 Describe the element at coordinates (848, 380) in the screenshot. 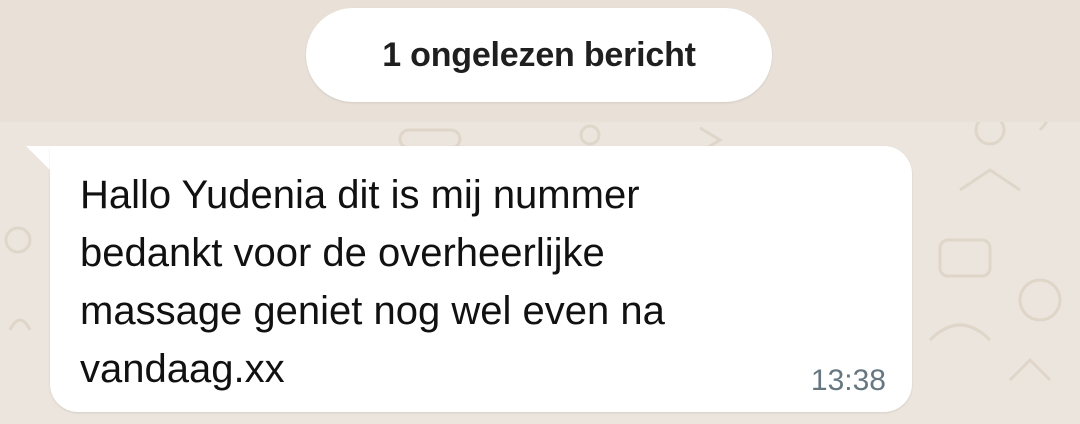

I see `message-timestamp: 13:38` at that location.